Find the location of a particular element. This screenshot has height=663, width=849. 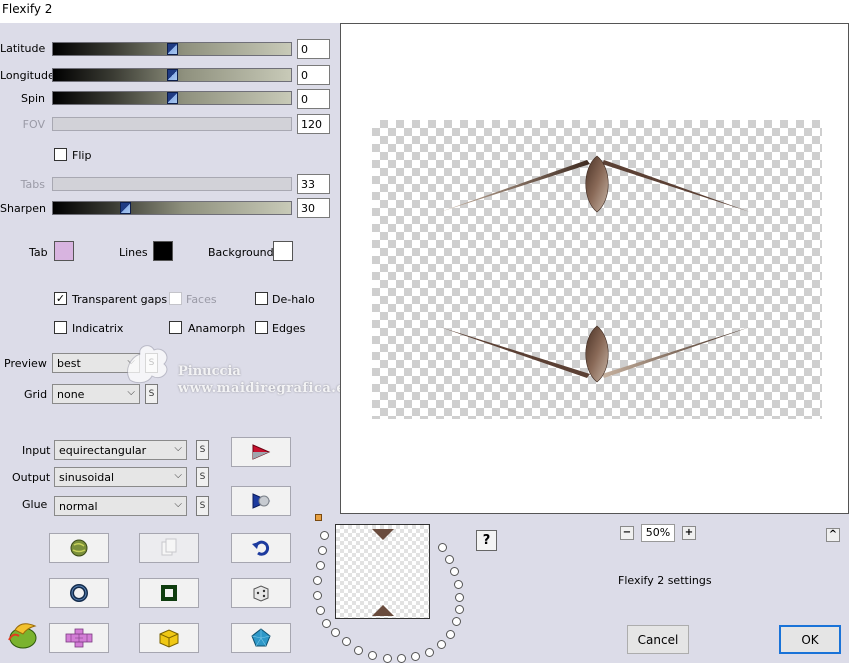

randomize-back-button is located at coordinates (261, 501).